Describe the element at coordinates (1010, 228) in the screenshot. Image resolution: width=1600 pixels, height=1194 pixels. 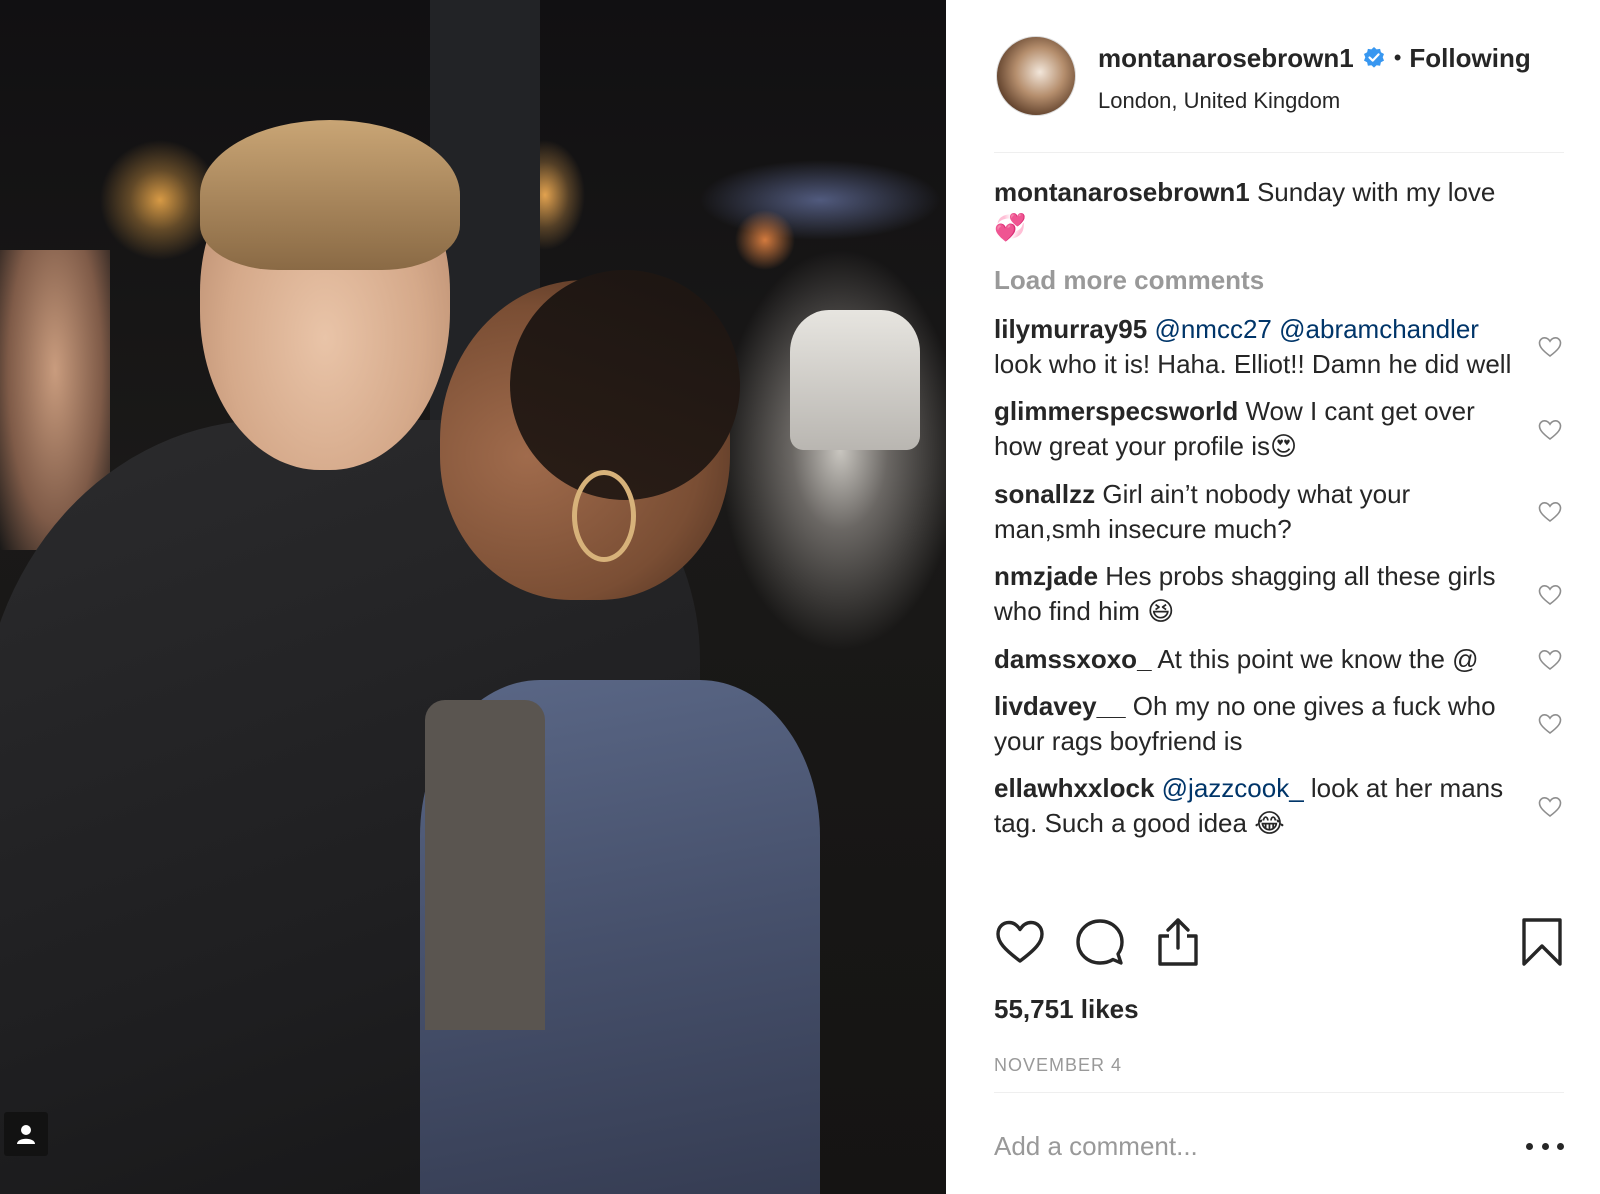
I see `caption-emoji: 💞` at that location.